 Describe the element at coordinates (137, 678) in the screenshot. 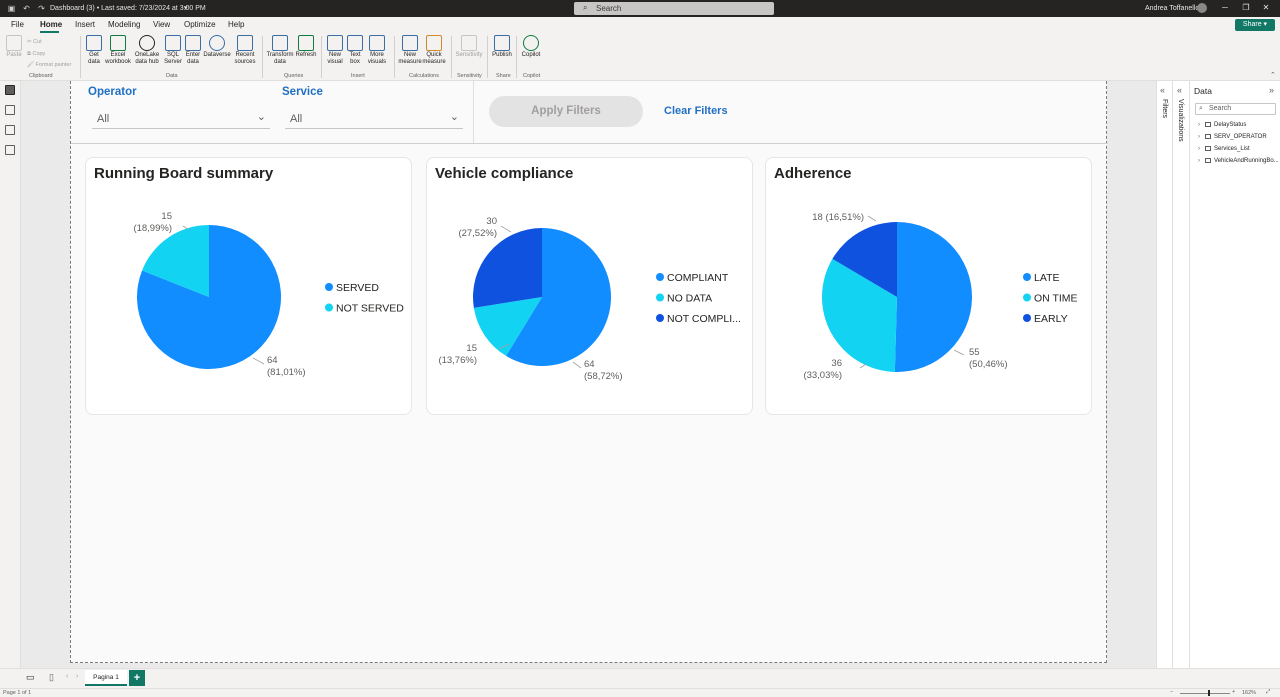

I see `add-page-button: +` at that location.